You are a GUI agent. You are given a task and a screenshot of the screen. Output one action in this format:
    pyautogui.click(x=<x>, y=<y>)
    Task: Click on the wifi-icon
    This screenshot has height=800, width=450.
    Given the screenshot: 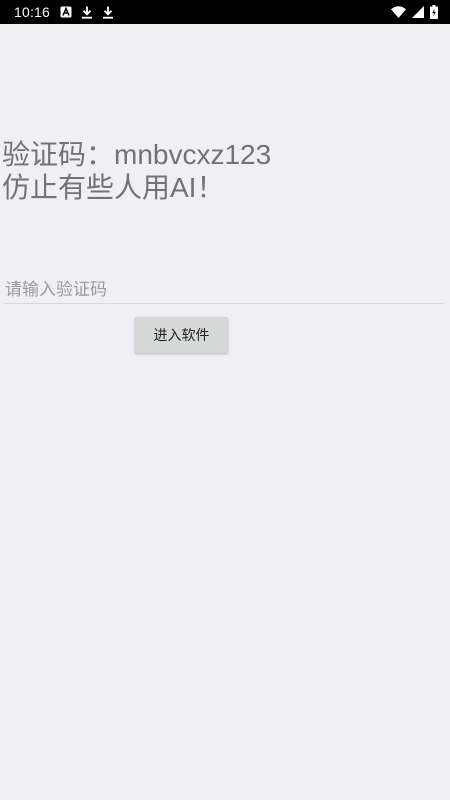 What is the action you would take?
    pyautogui.click(x=398, y=12)
    